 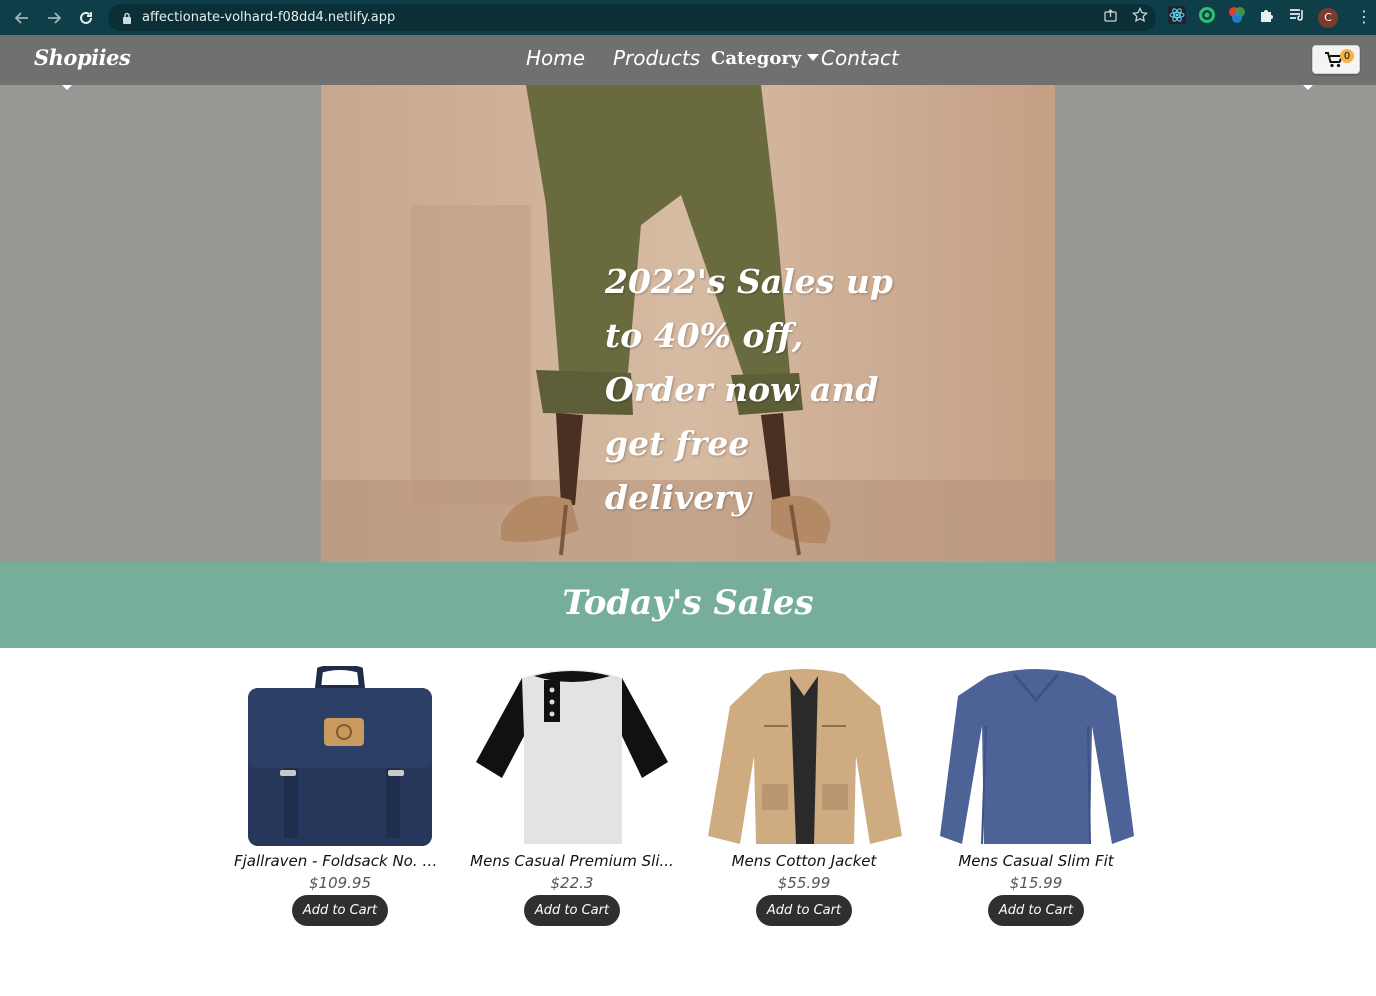 I want to click on product-price: $55.99, so click(x=804, y=883).